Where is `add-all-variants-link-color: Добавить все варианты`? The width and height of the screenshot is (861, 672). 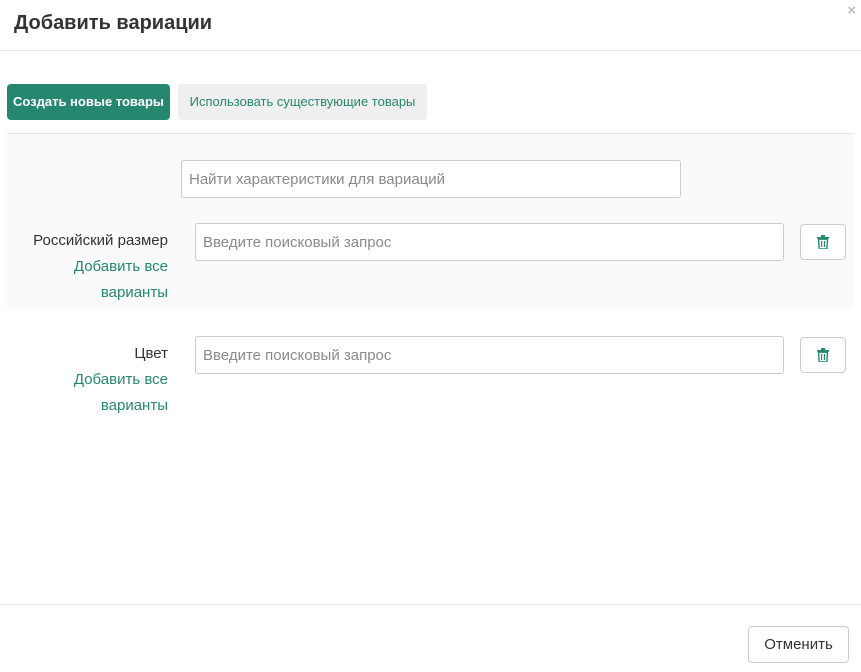 add-all-variants-link-color: Добавить все варианты is located at coordinates (84, 393).